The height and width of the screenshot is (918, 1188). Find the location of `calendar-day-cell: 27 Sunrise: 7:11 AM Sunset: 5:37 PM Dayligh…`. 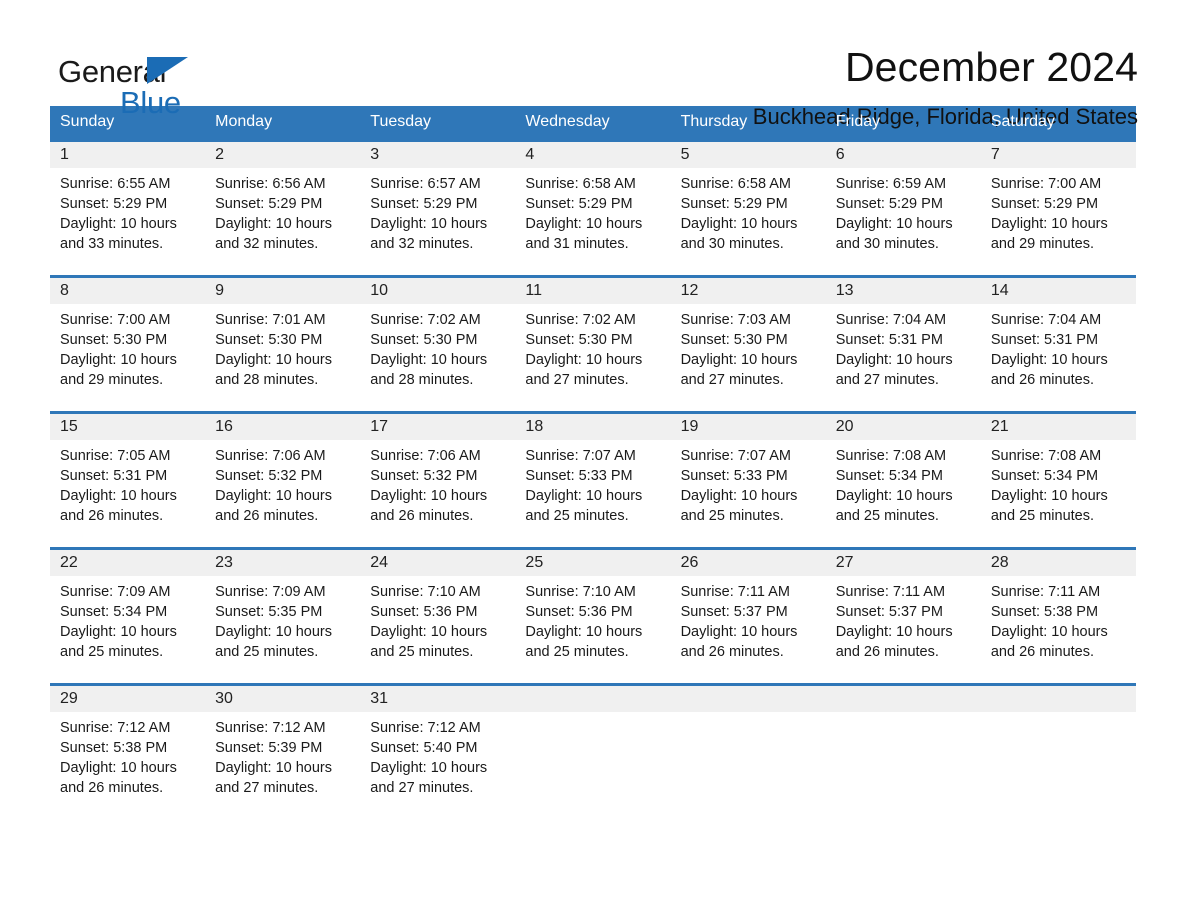

calendar-day-cell: 27 Sunrise: 7:11 AM Sunset: 5:37 PM Dayligh… is located at coordinates (903, 616).